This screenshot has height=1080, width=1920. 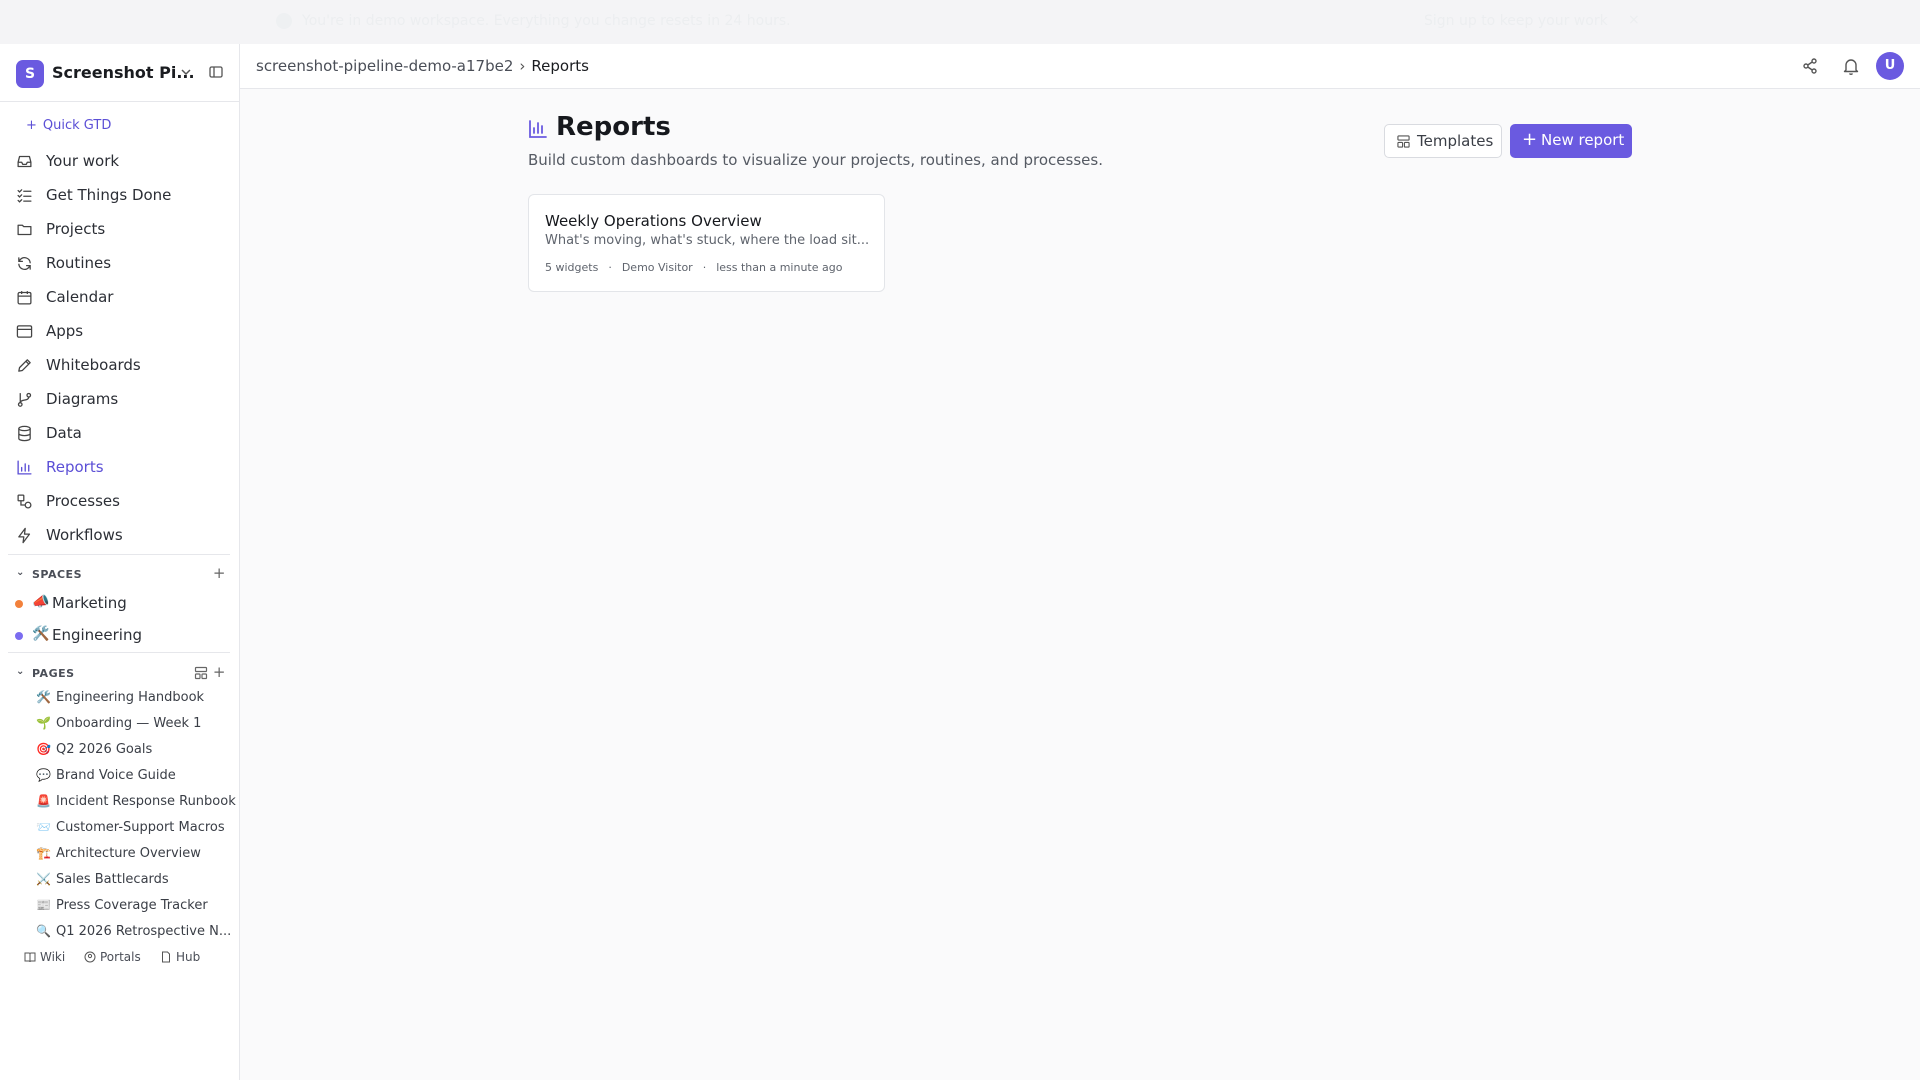 What do you see at coordinates (219, 573) in the screenshot?
I see `add-space-icon: +` at bounding box center [219, 573].